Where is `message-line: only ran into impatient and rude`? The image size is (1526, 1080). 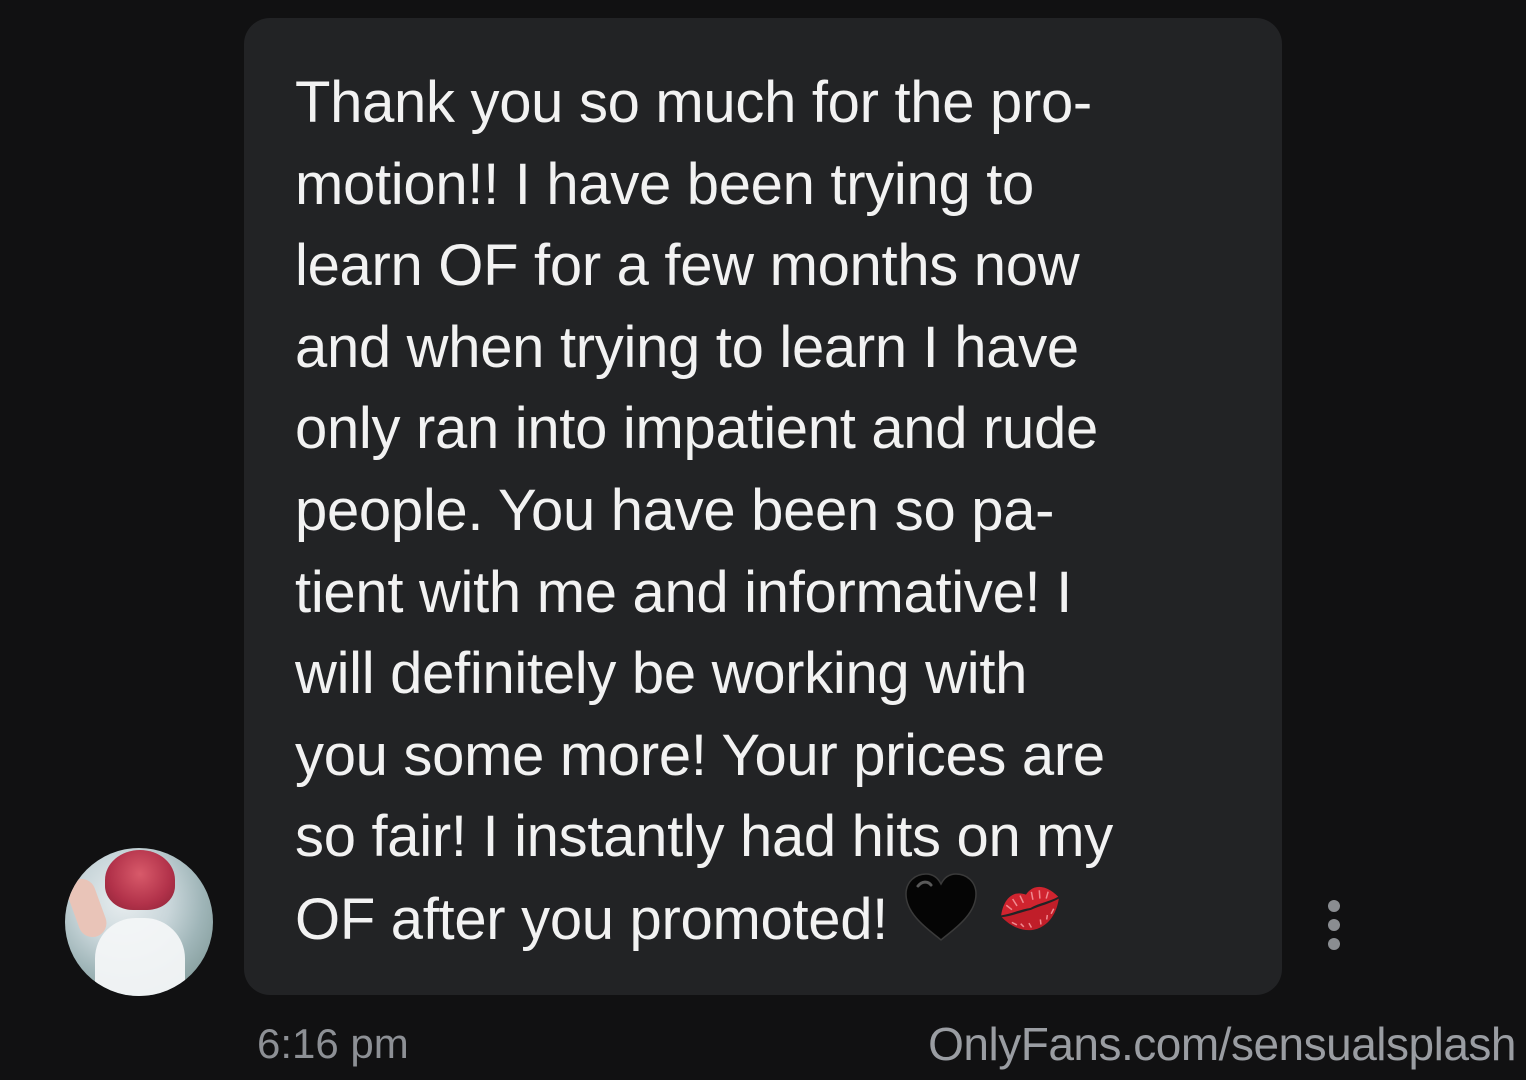
message-line: only ran into impatient and rude is located at coordinates (696, 429).